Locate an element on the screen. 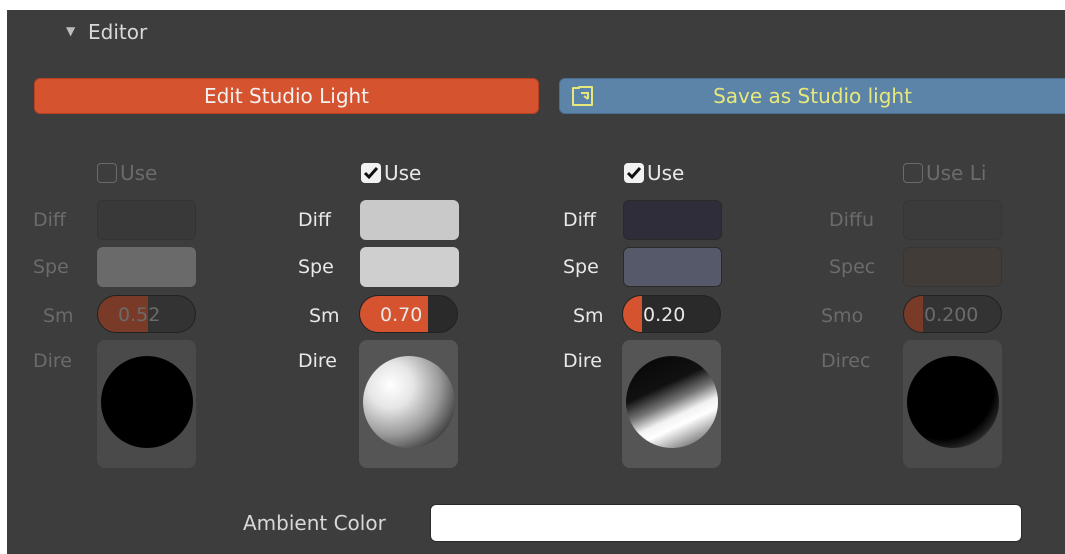  light-3-direction-widget is located at coordinates (671, 404).